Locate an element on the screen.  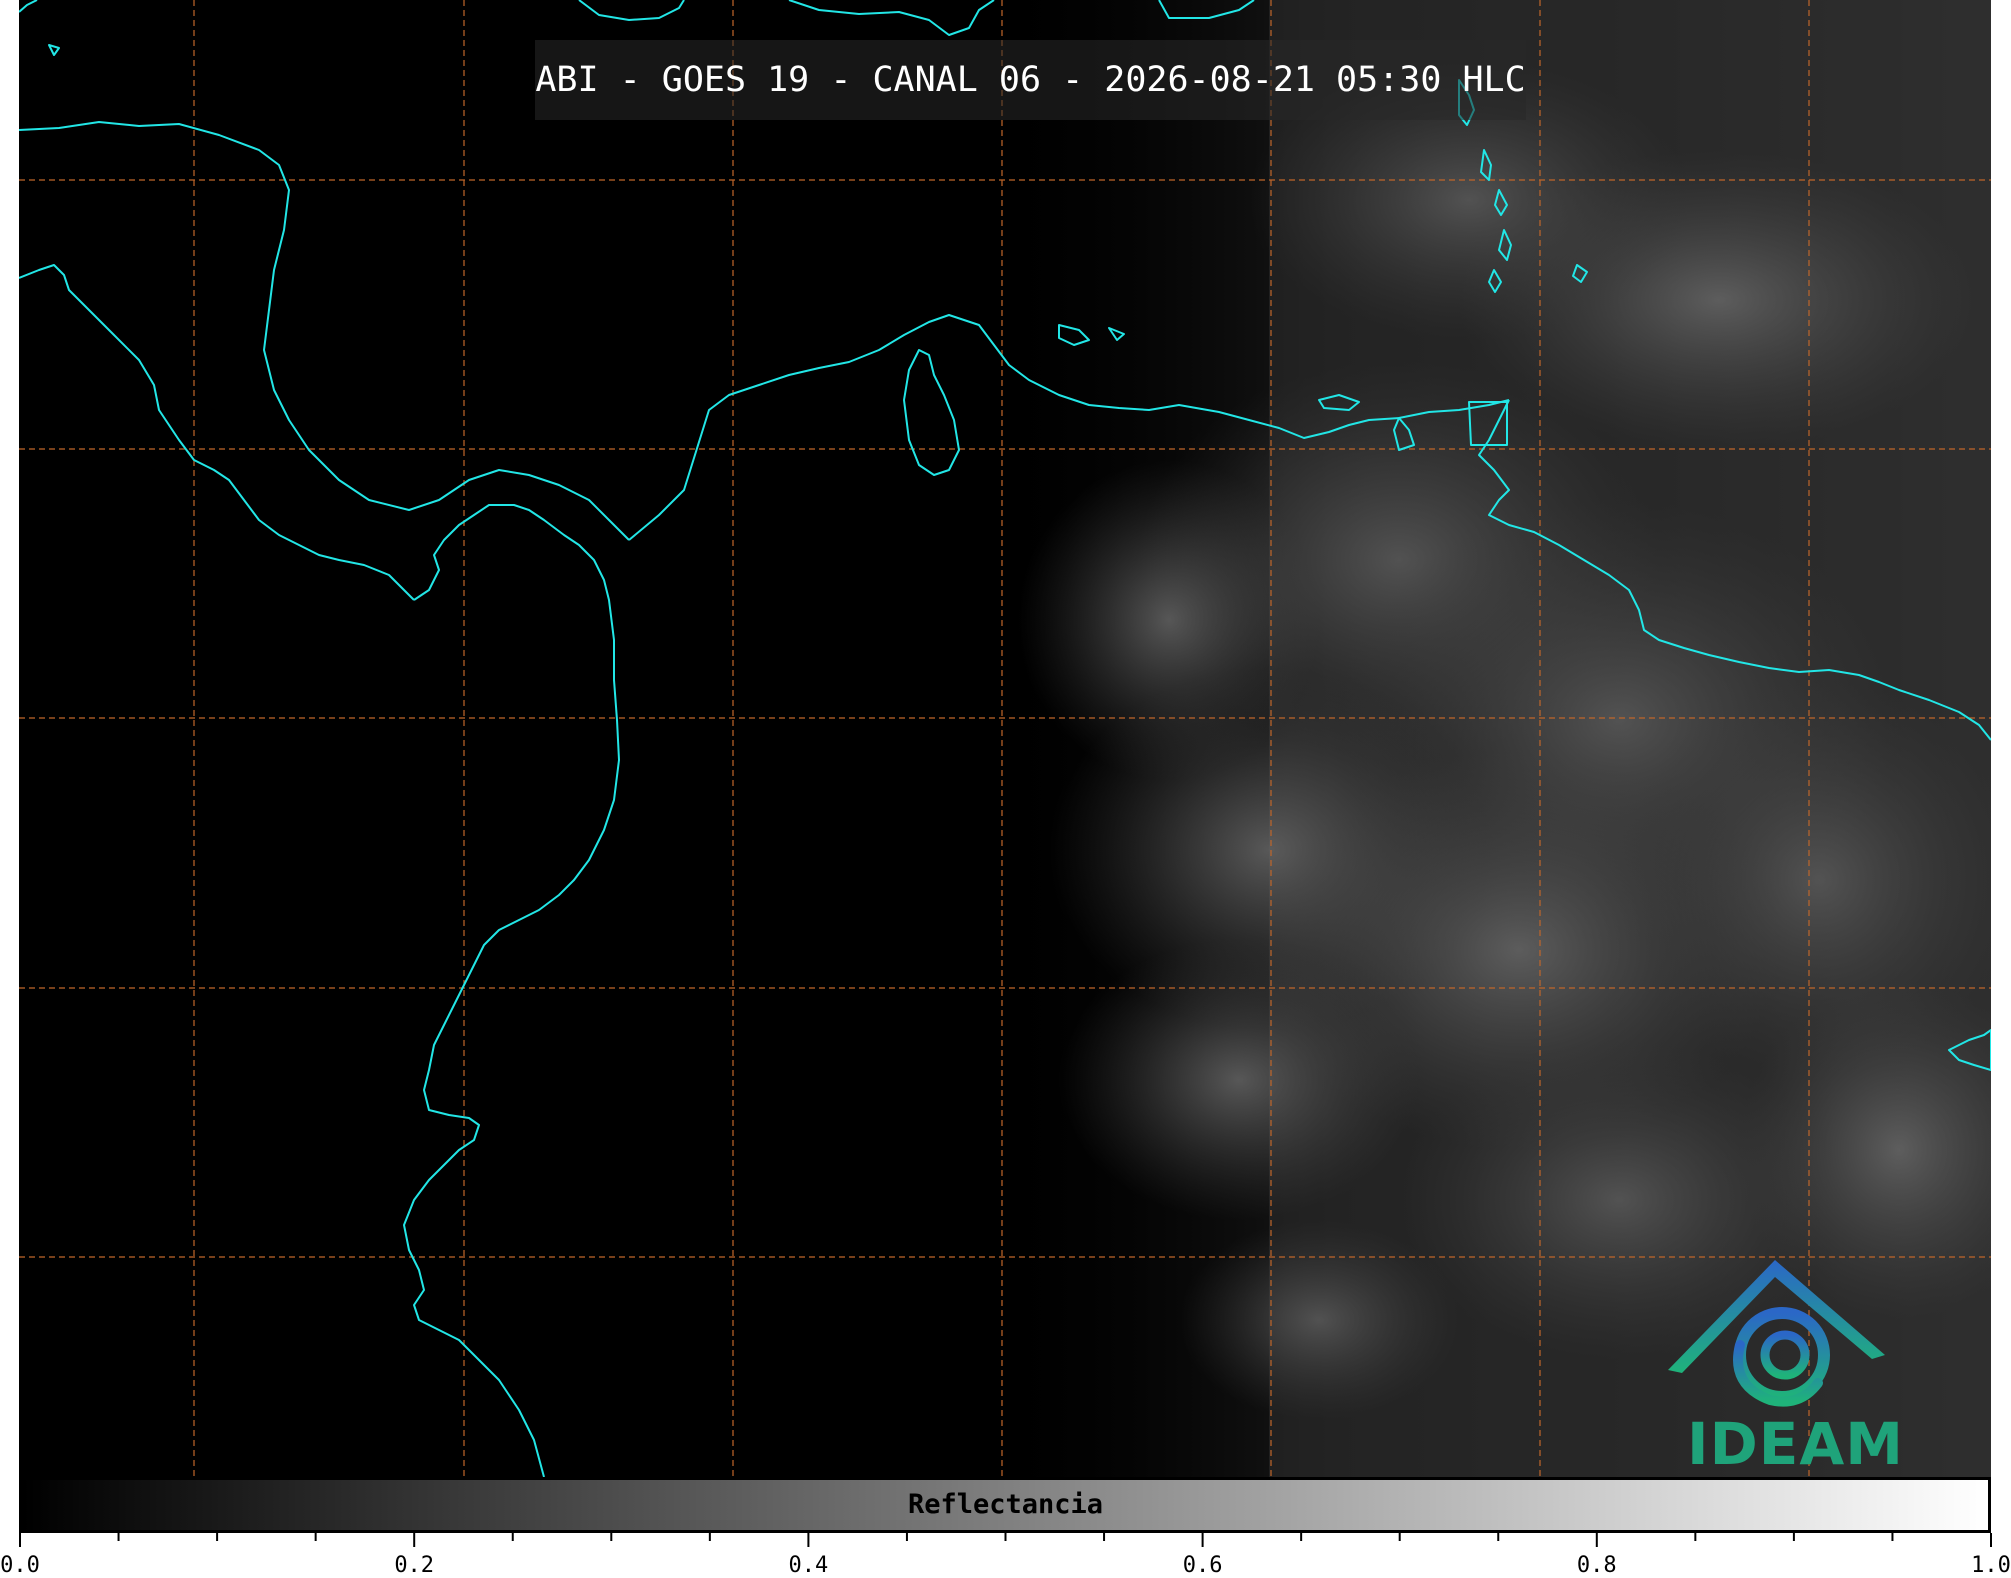
colorbar-tick-label: 1.0 is located at coordinates (1991, 1565).